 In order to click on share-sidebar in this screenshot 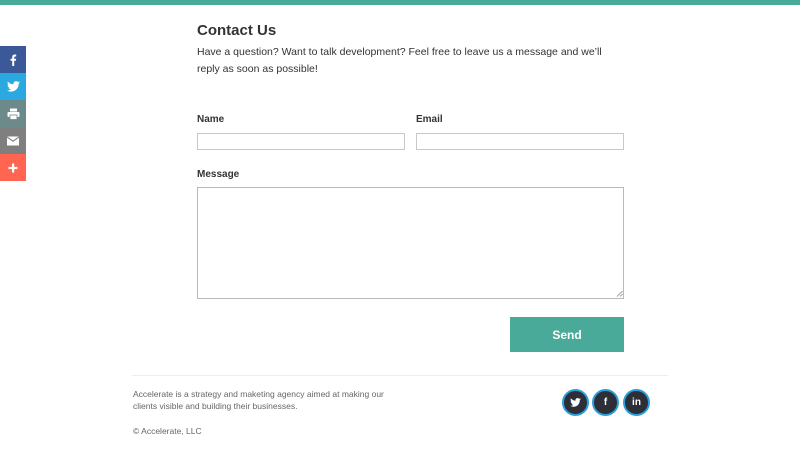, I will do `click(13, 113)`.